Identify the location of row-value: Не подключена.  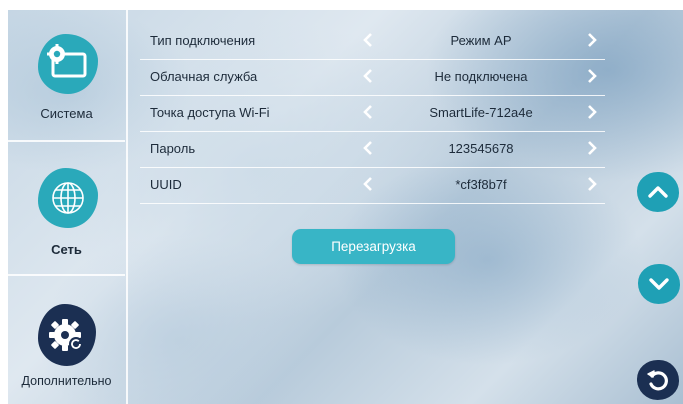
(481, 76).